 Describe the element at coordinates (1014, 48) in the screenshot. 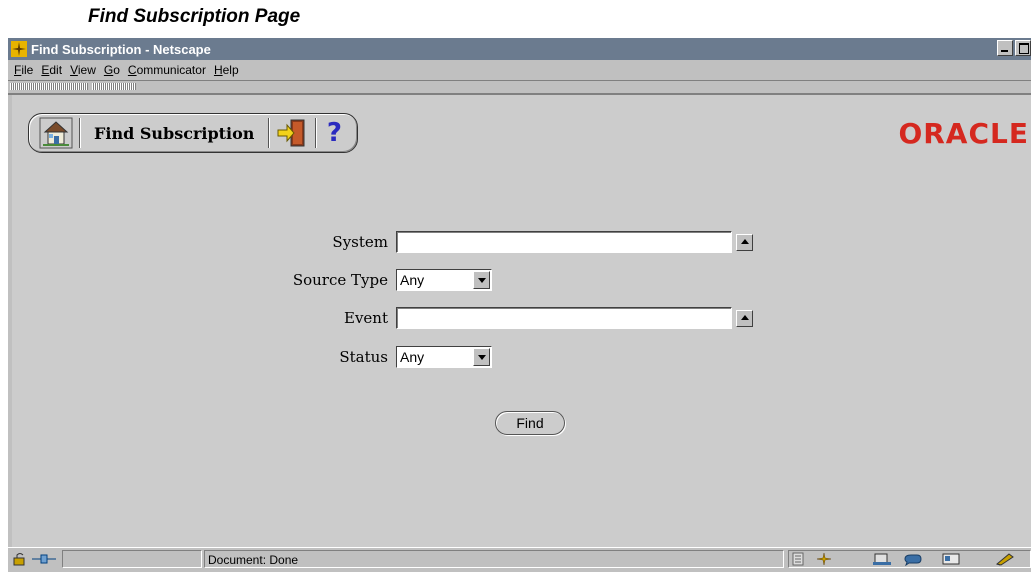

I see `window-controls` at that location.